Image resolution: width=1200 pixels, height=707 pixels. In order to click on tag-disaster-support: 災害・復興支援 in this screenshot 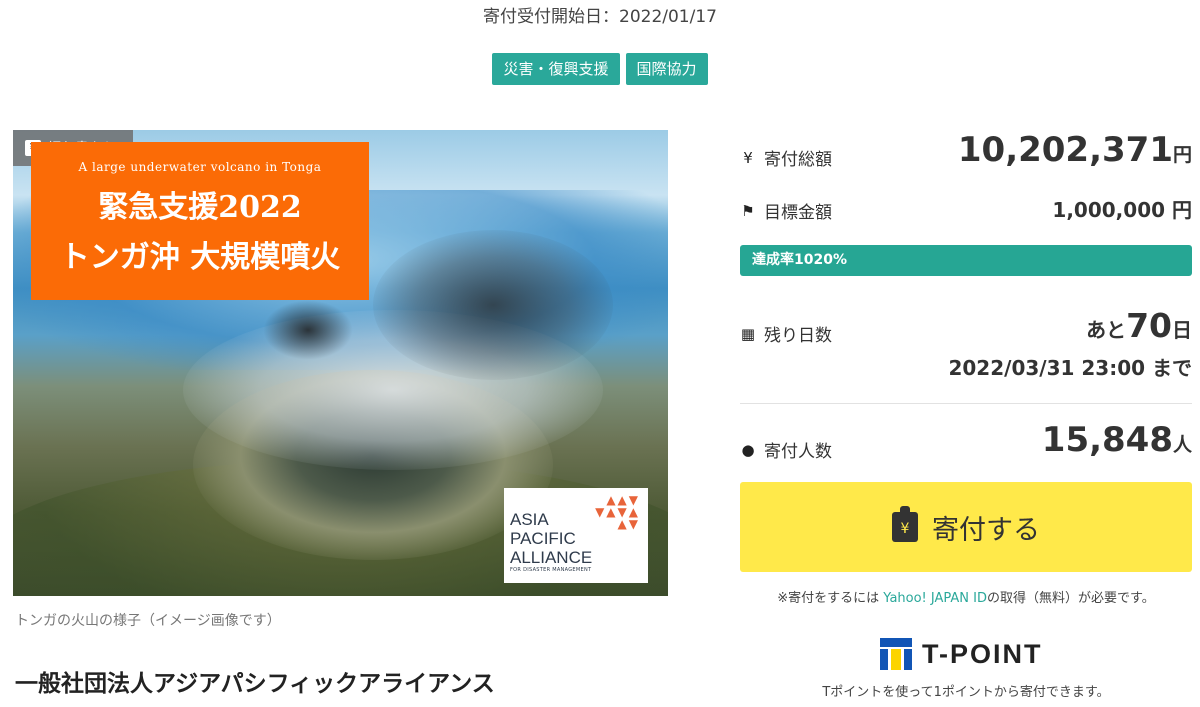, I will do `click(556, 69)`.